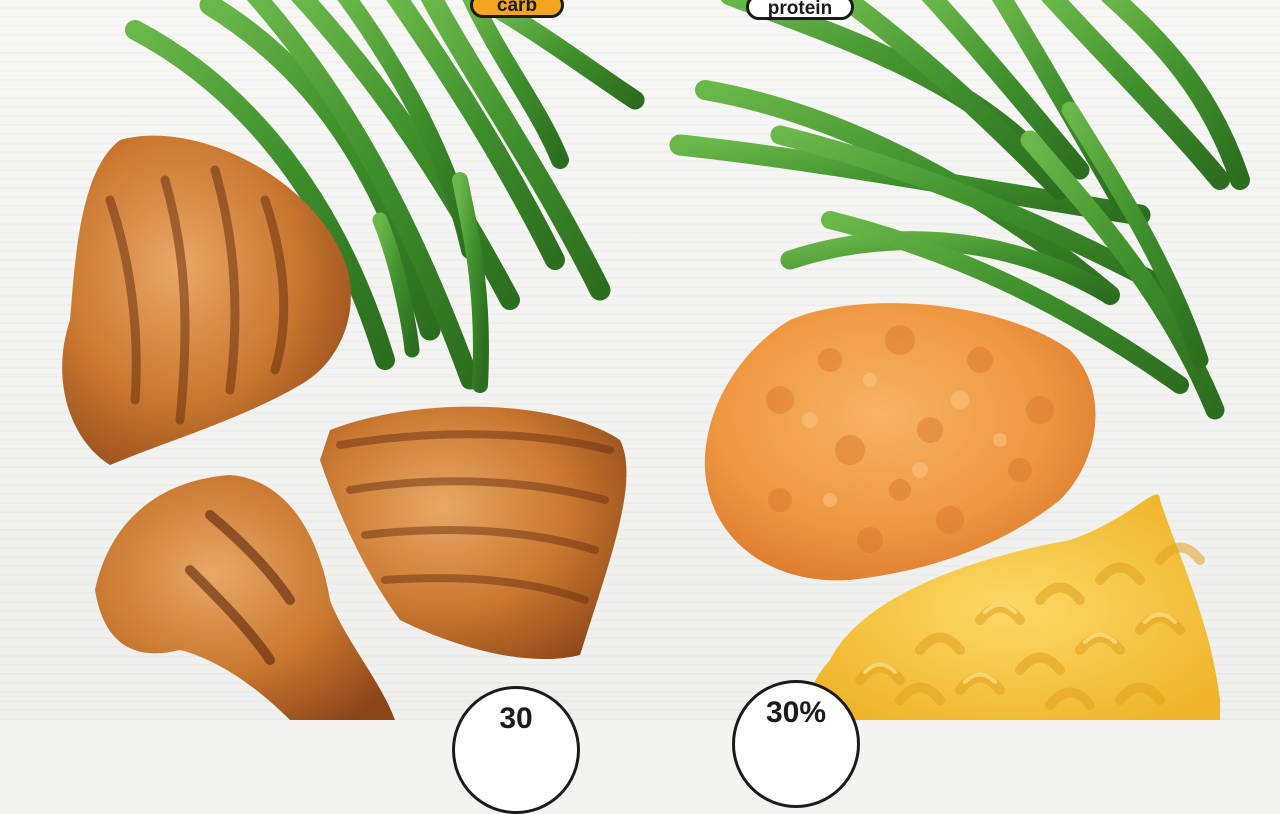  I want to click on left-value-badge: 30, so click(516, 750).